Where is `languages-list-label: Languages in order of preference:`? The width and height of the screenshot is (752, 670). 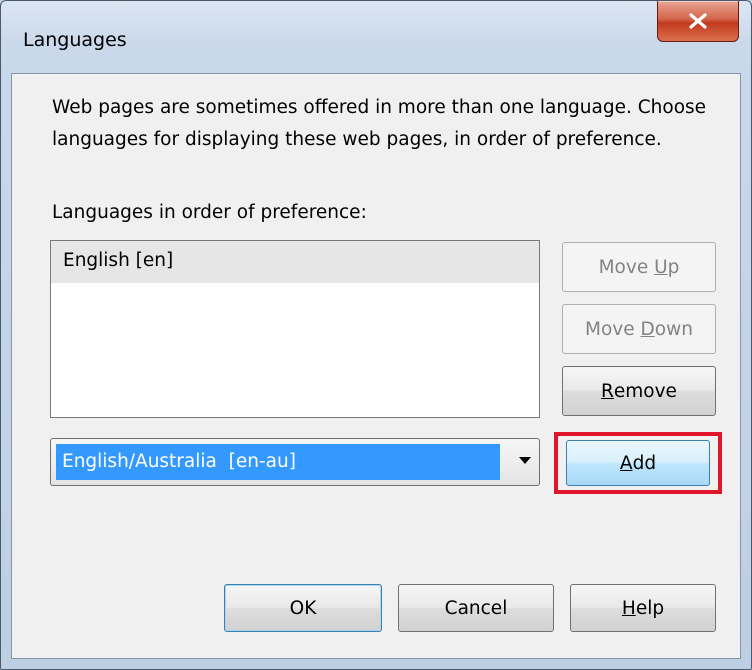 languages-list-label: Languages in order of preference: is located at coordinates (209, 212).